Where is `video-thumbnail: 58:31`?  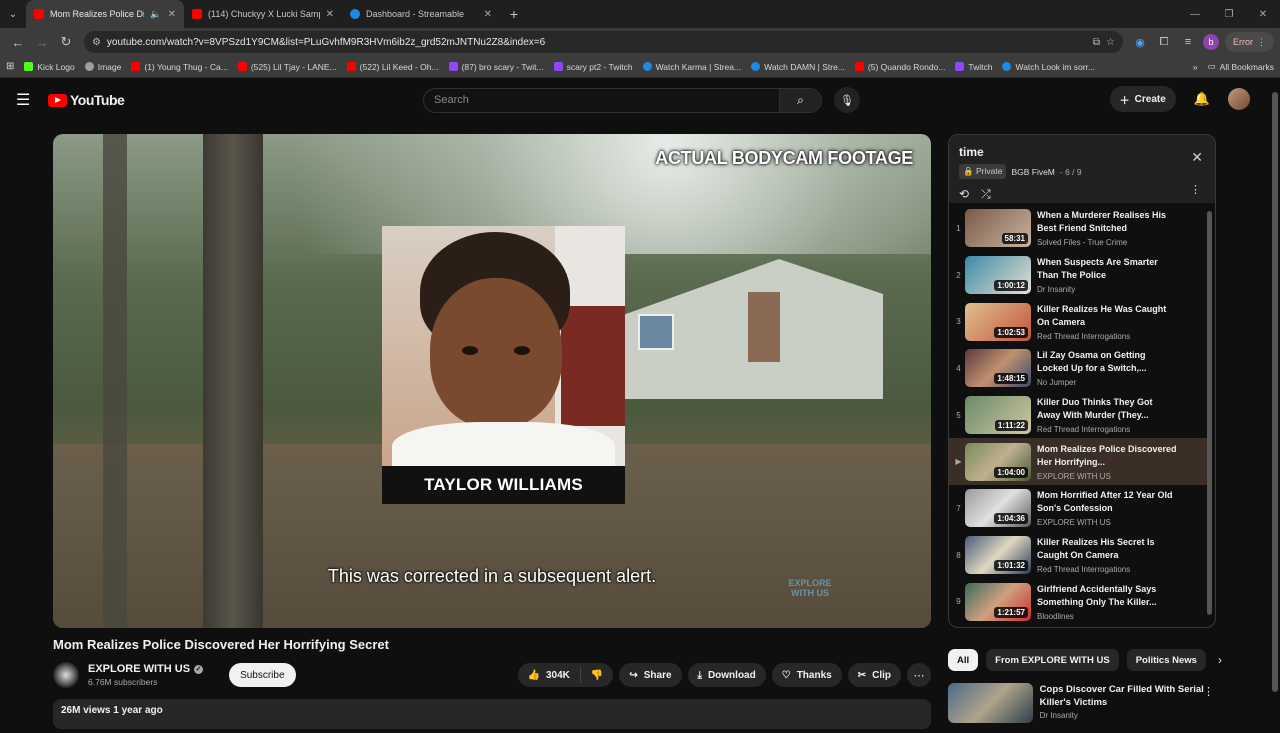
video-thumbnail: 58:31 is located at coordinates (998, 228).